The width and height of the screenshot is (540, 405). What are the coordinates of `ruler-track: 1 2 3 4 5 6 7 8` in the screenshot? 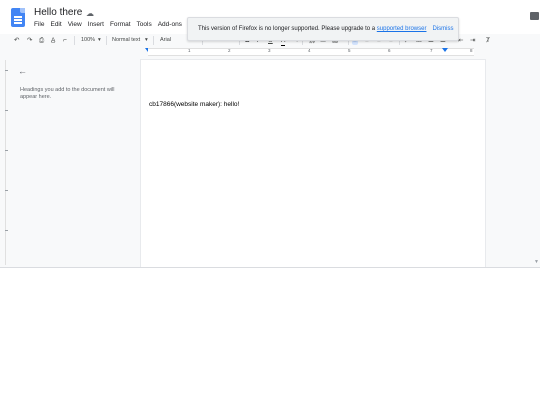 It's located at (311, 52).